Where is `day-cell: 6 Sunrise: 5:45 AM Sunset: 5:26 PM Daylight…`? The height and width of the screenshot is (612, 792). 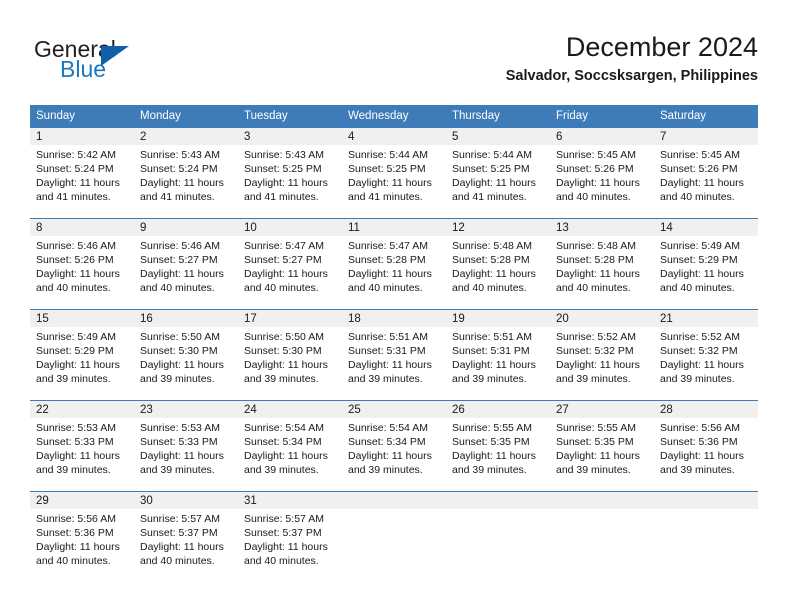 day-cell: 6 Sunrise: 5:45 AM Sunset: 5:26 PM Daylight… is located at coordinates (602, 173).